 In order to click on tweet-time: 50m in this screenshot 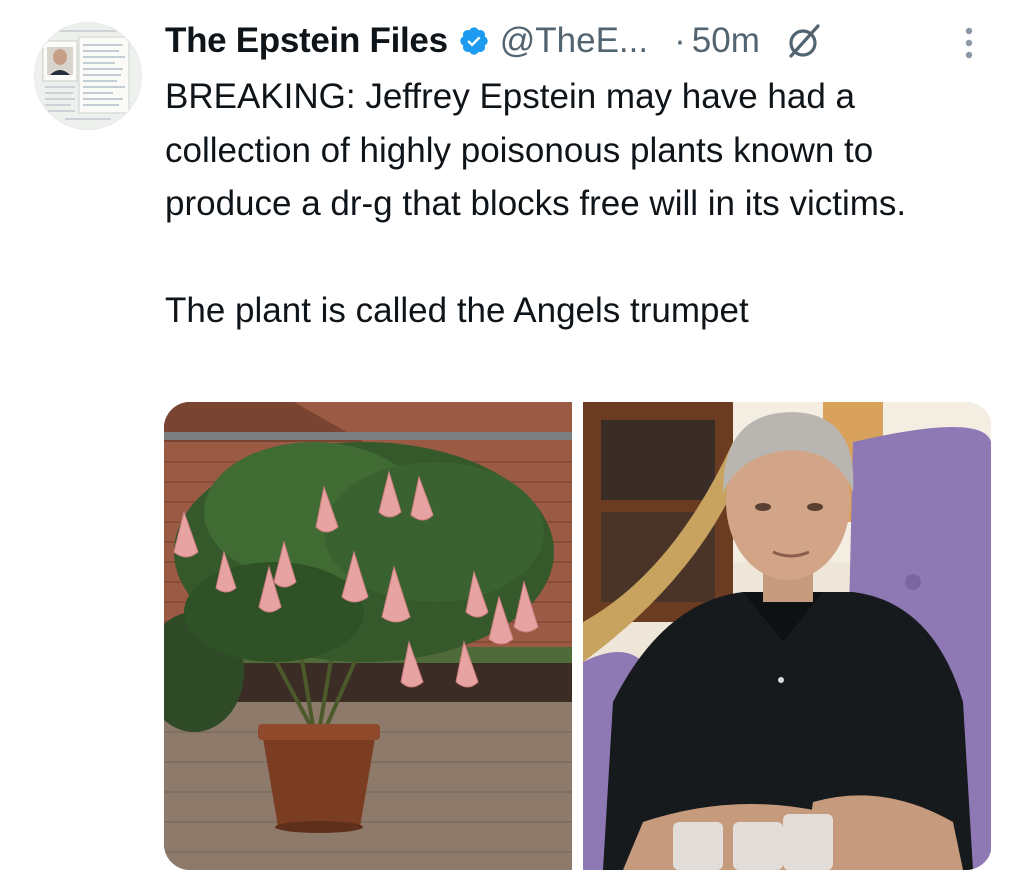, I will do `click(726, 41)`.